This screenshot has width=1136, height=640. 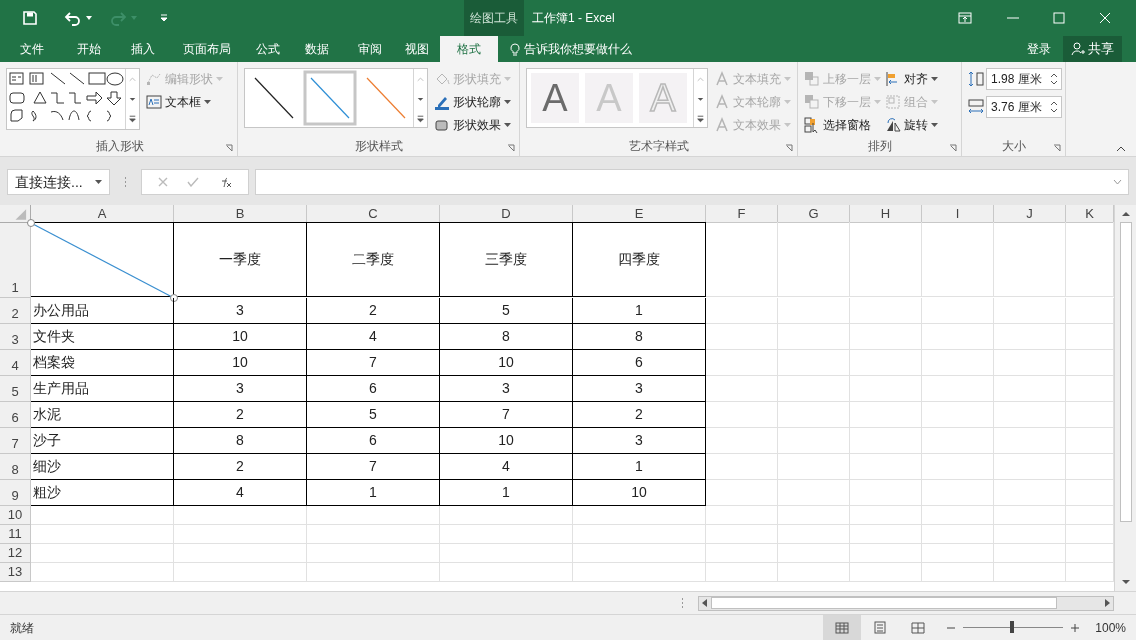 I want to click on table-cell: 三季度, so click(x=506, y=259).